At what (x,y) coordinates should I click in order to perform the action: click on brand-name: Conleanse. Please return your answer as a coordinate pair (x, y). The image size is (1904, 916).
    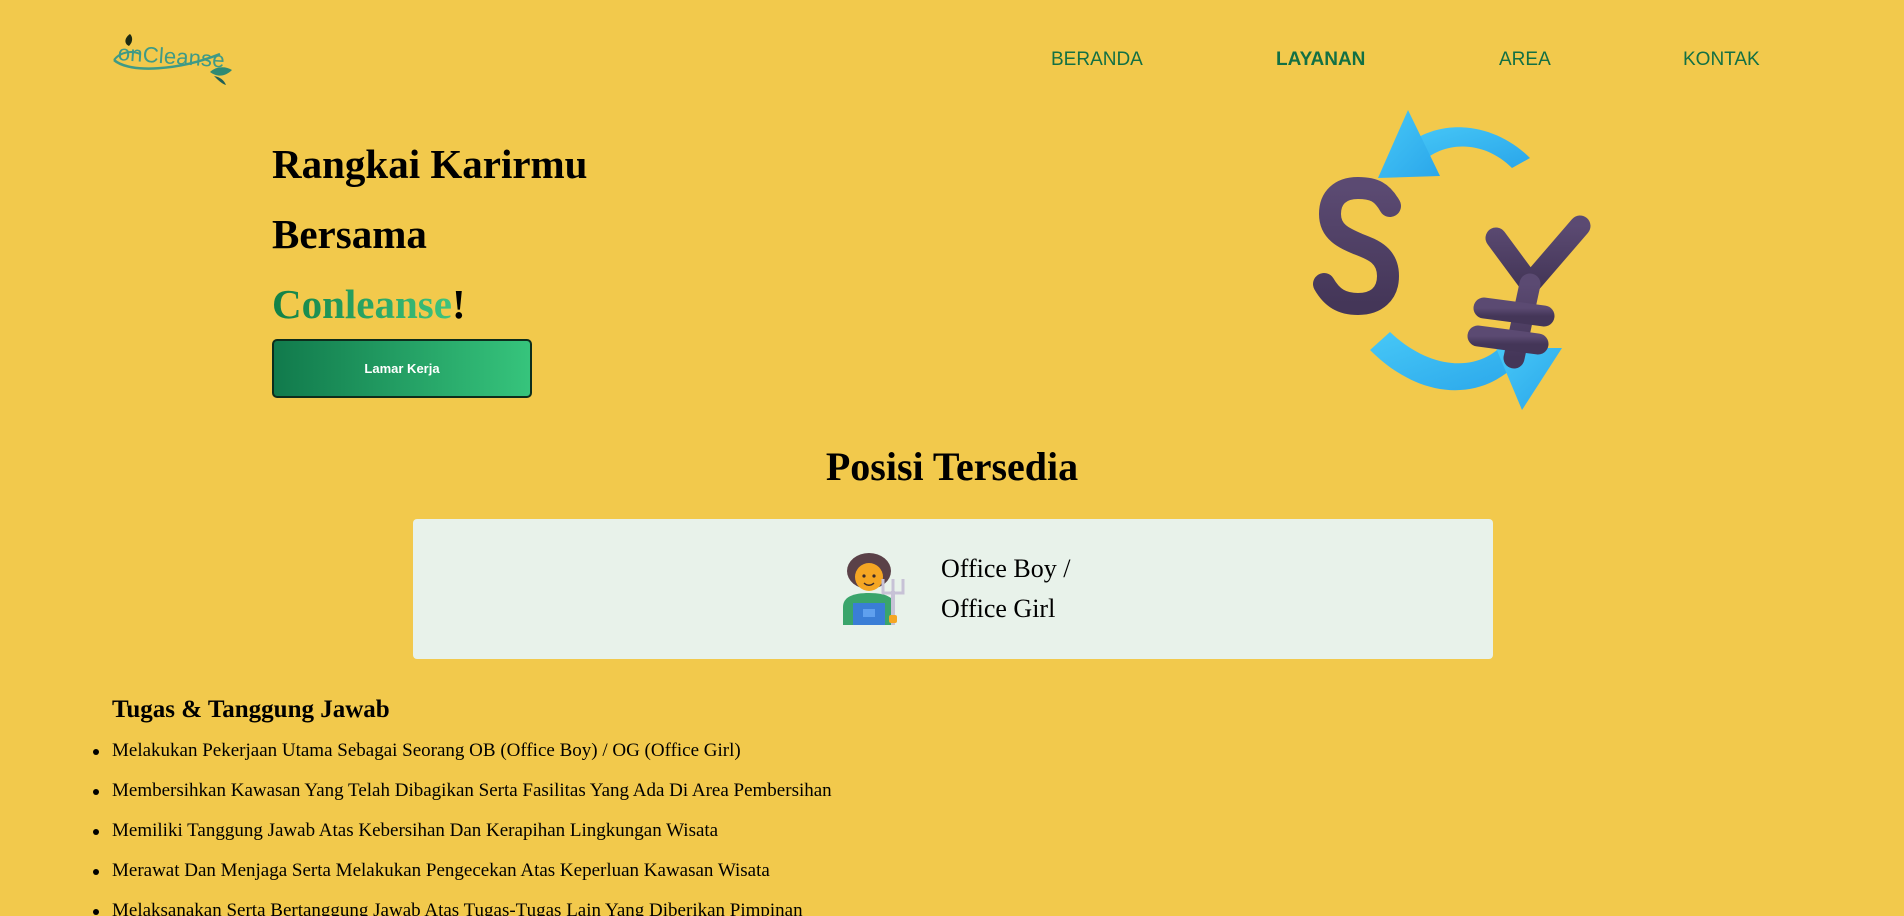
    Looking at the image, I should click on (362, 304).